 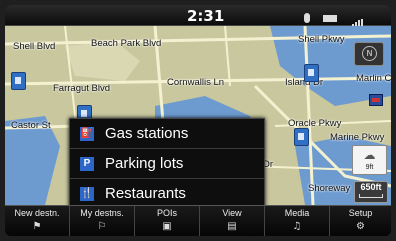 What do you see at coordinates (144, 163) in the screenshot?
I see `poi-item-label: Parking lots` at bounding box center [144, 163].